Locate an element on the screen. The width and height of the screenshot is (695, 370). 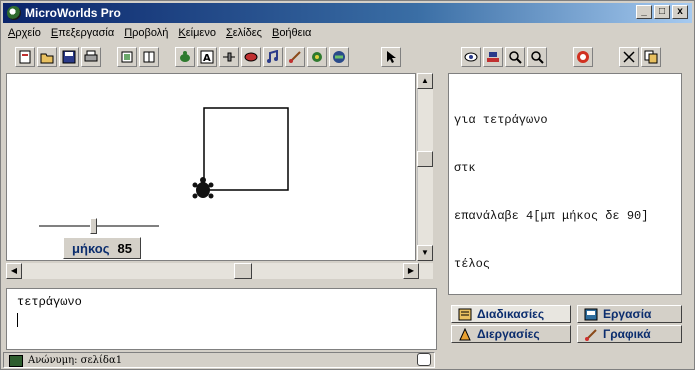
minimize-button: _ is located at coordinates (644, 12).